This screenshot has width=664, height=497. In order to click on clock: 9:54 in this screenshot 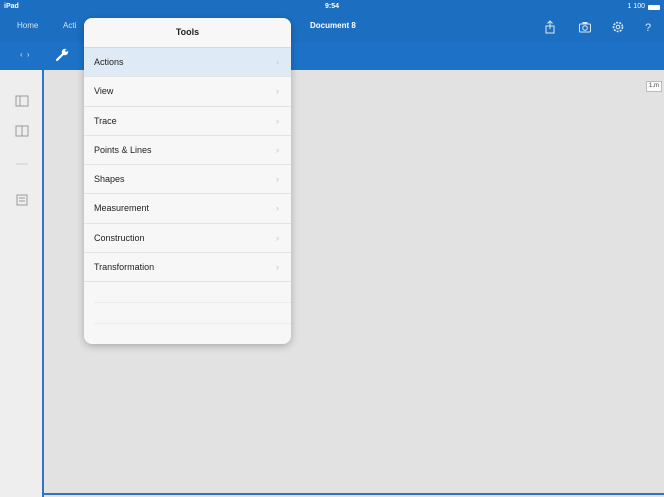, I will do `click(331, 6)`.